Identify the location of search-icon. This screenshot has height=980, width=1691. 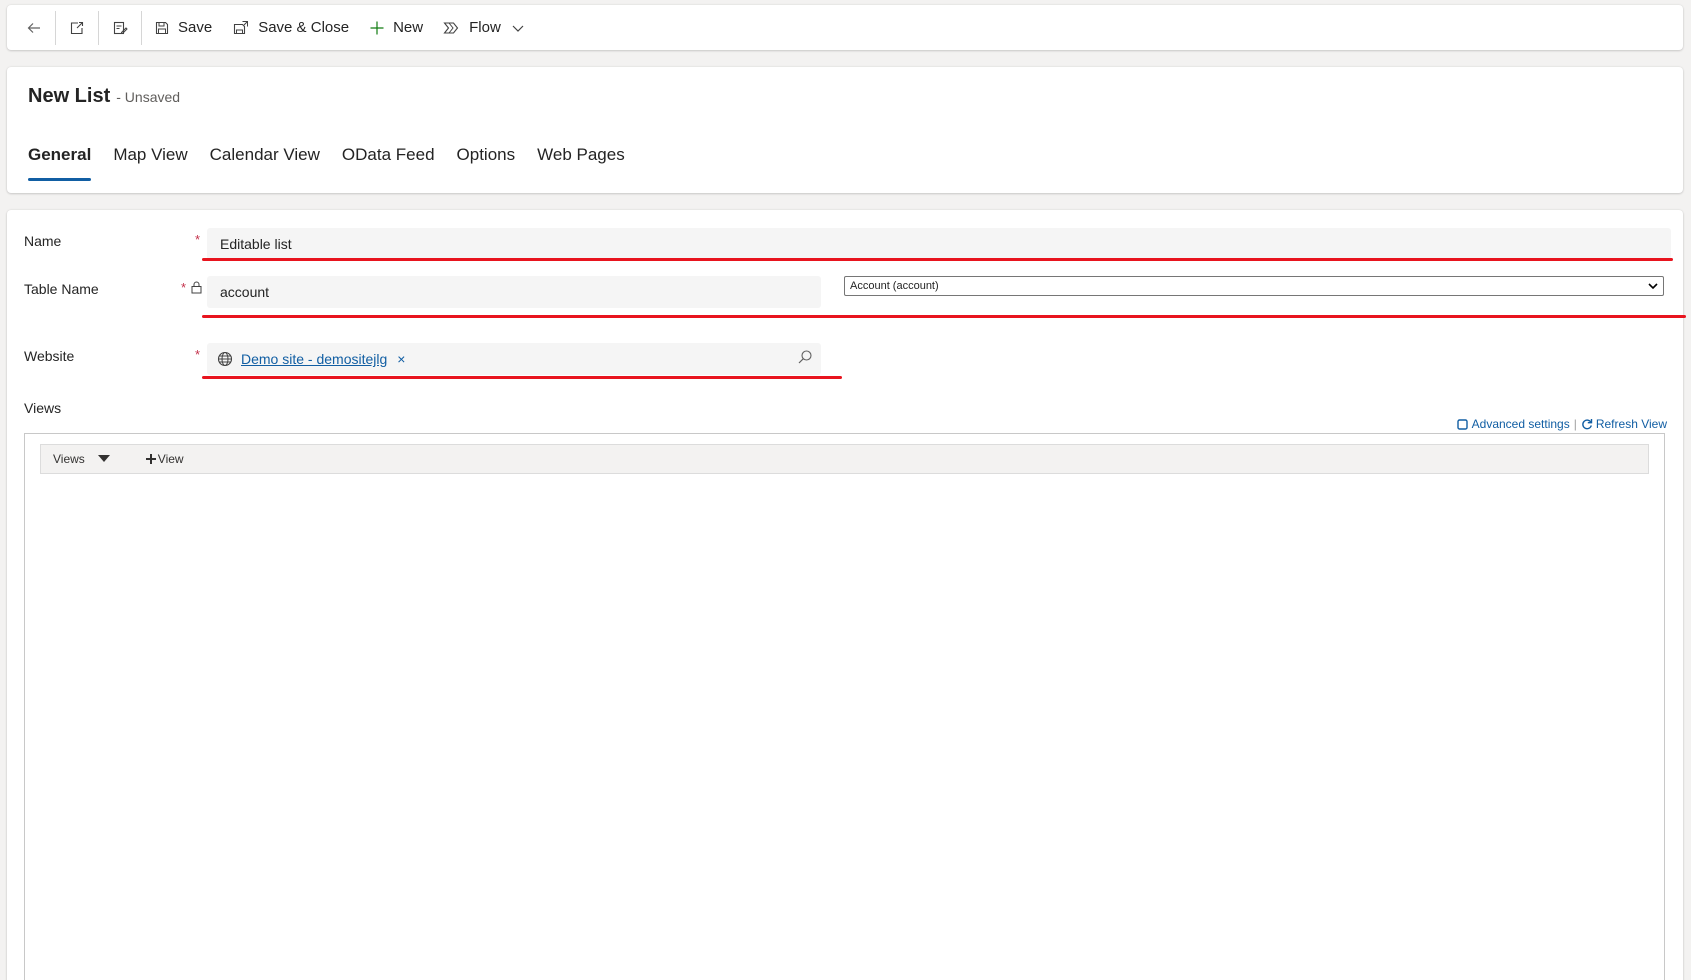
(805, 357).